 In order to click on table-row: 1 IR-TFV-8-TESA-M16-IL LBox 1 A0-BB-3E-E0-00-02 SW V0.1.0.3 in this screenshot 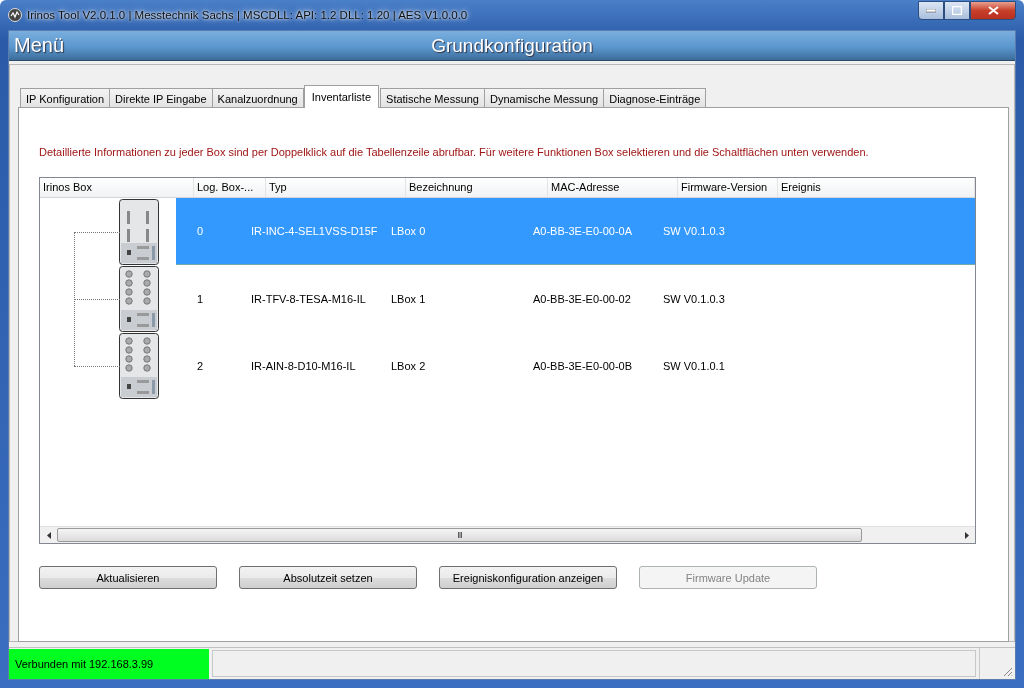, I will do `click(575, 298)`.